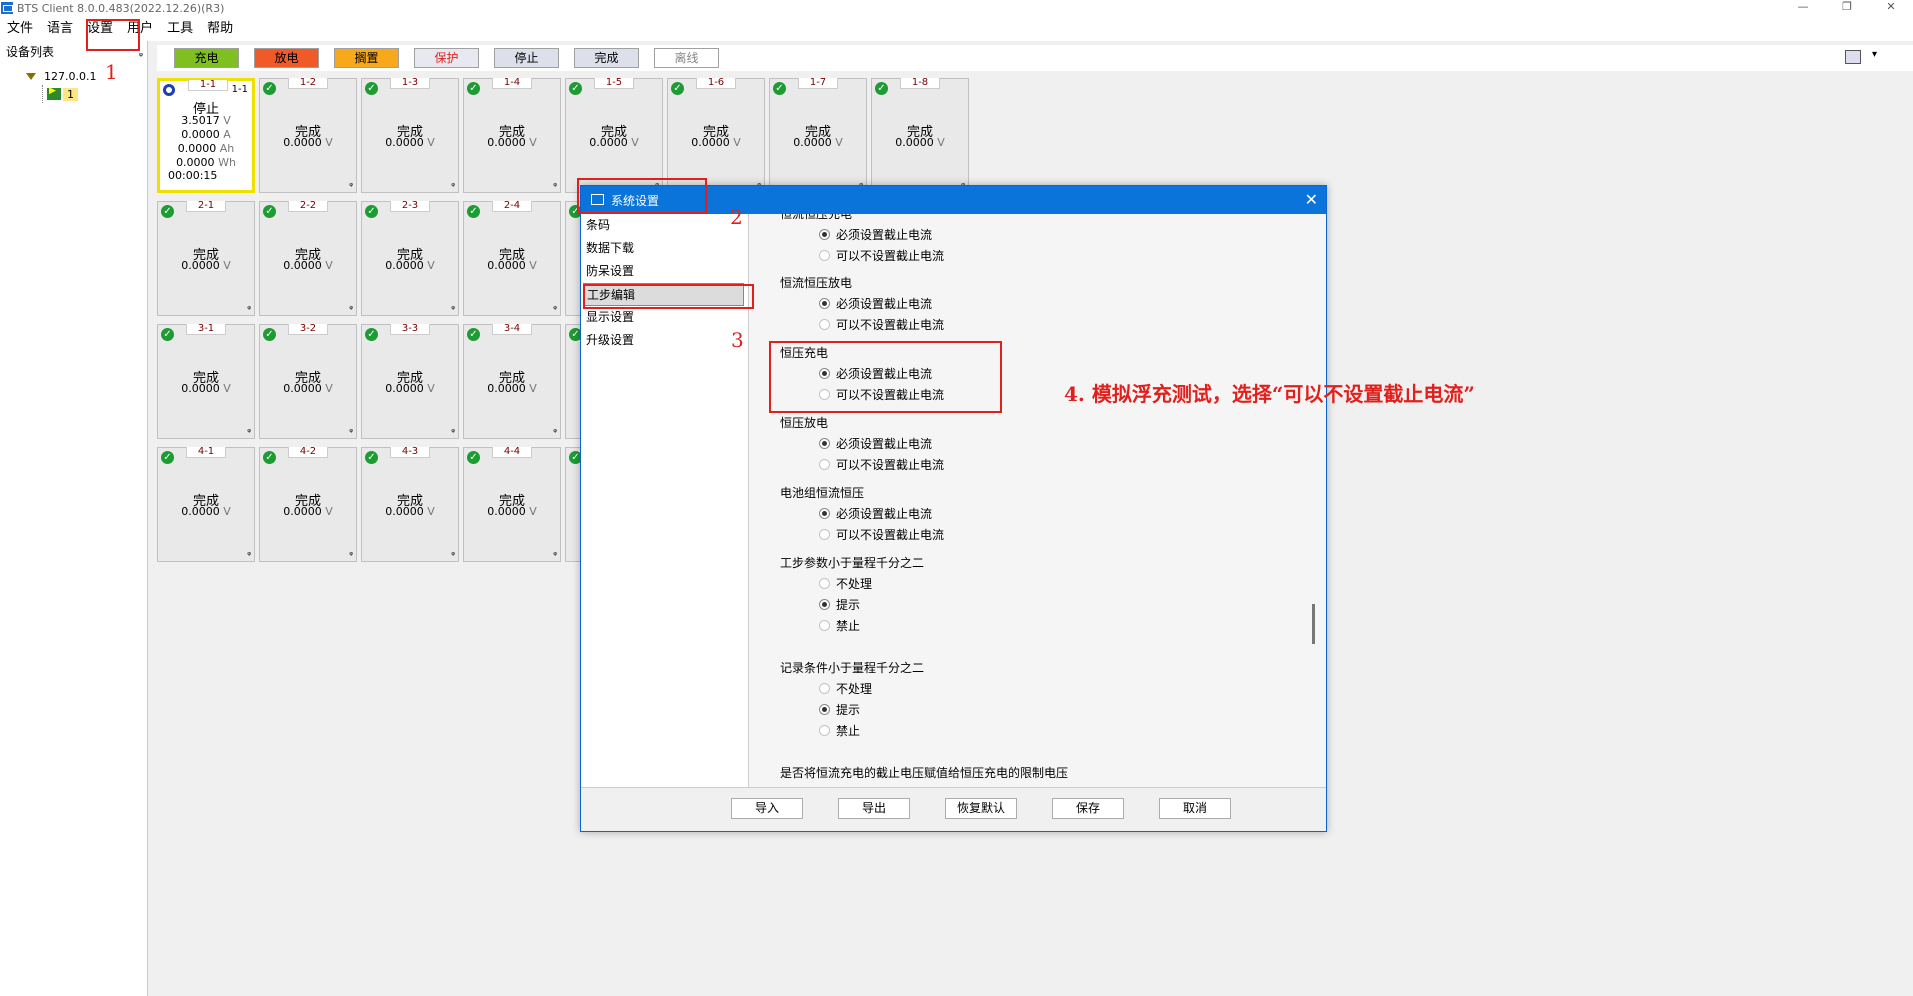 Image resolution: width=1913 pixels, height=996 pixels. What do you see at coordinates (664, 271) in the screenshot?
I see `nav-foolproof: 防呆设置` at bounding box center [664, 271].